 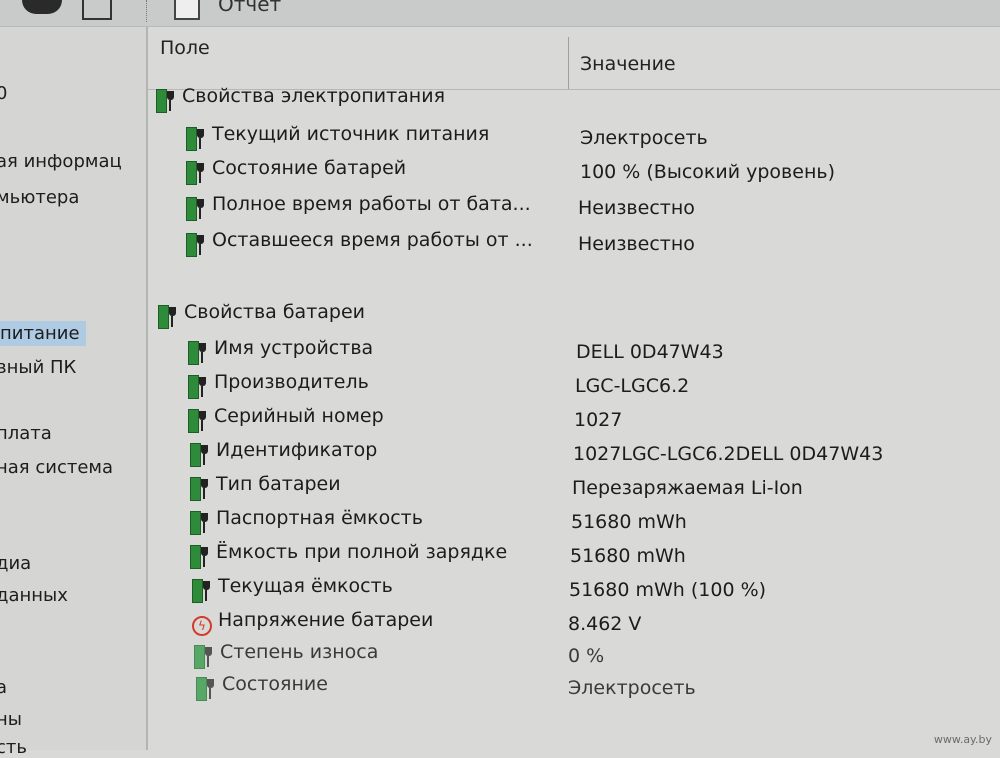 I want to click on tree-item-power-selected: питание, so click(x=43, y=333).